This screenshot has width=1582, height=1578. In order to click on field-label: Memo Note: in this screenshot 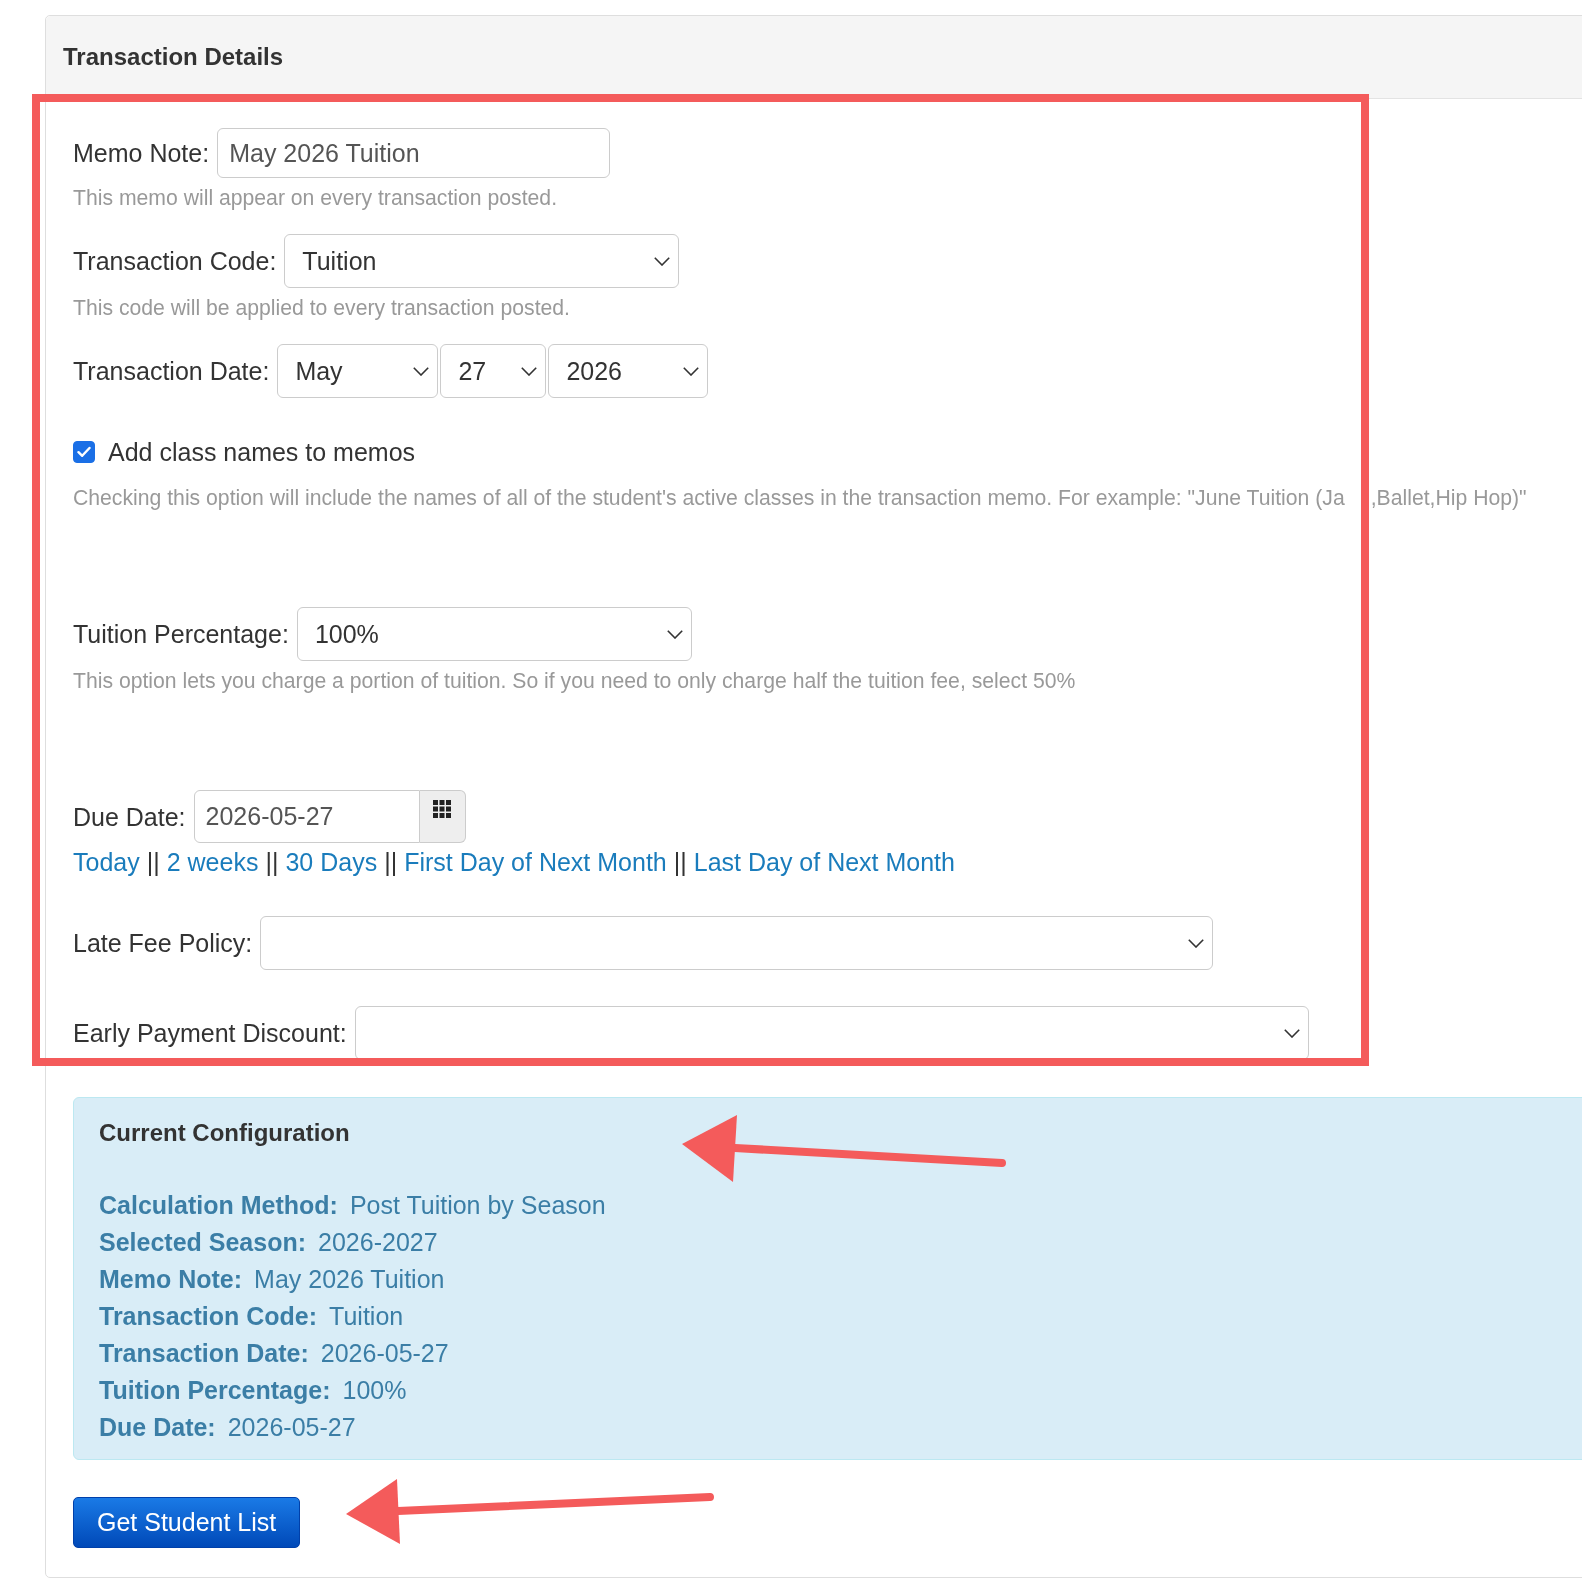, I will do `click(141, 153)`.